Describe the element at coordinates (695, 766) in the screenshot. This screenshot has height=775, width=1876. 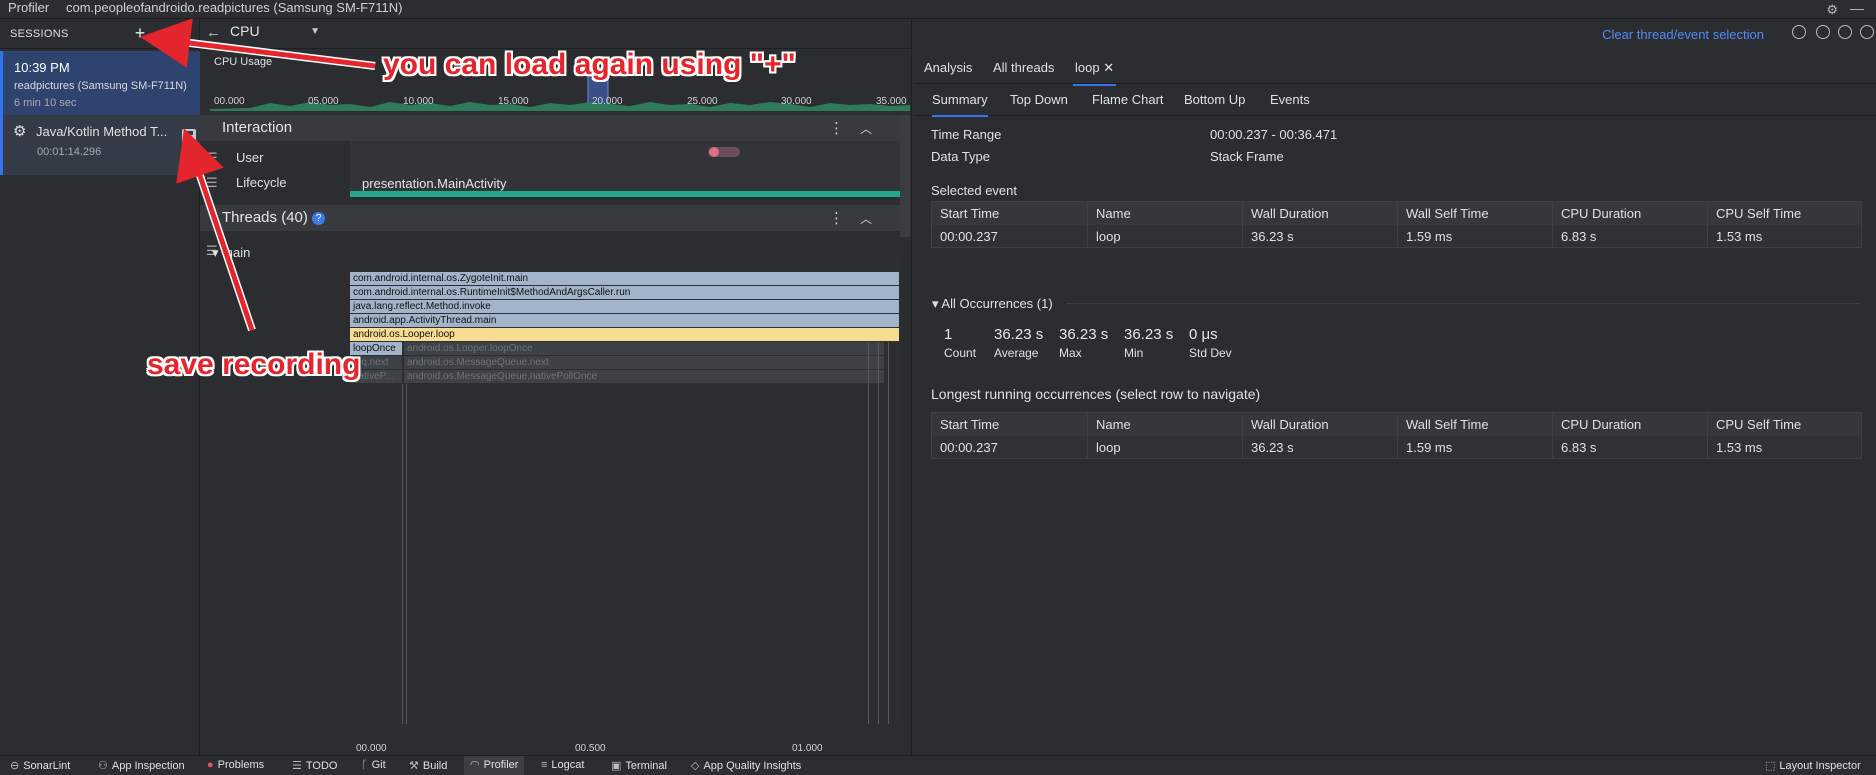
I see `insights-icon: ◇` at that location.